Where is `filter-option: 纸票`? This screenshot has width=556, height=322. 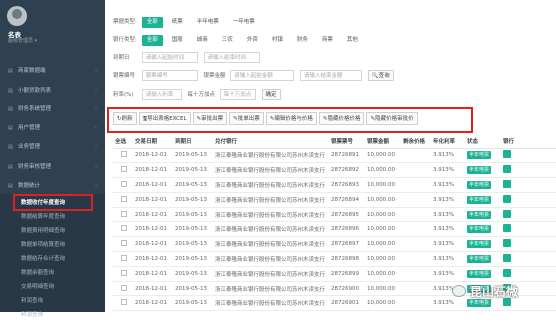
filter-option: 纸票 is located at coordinates (177, 22).